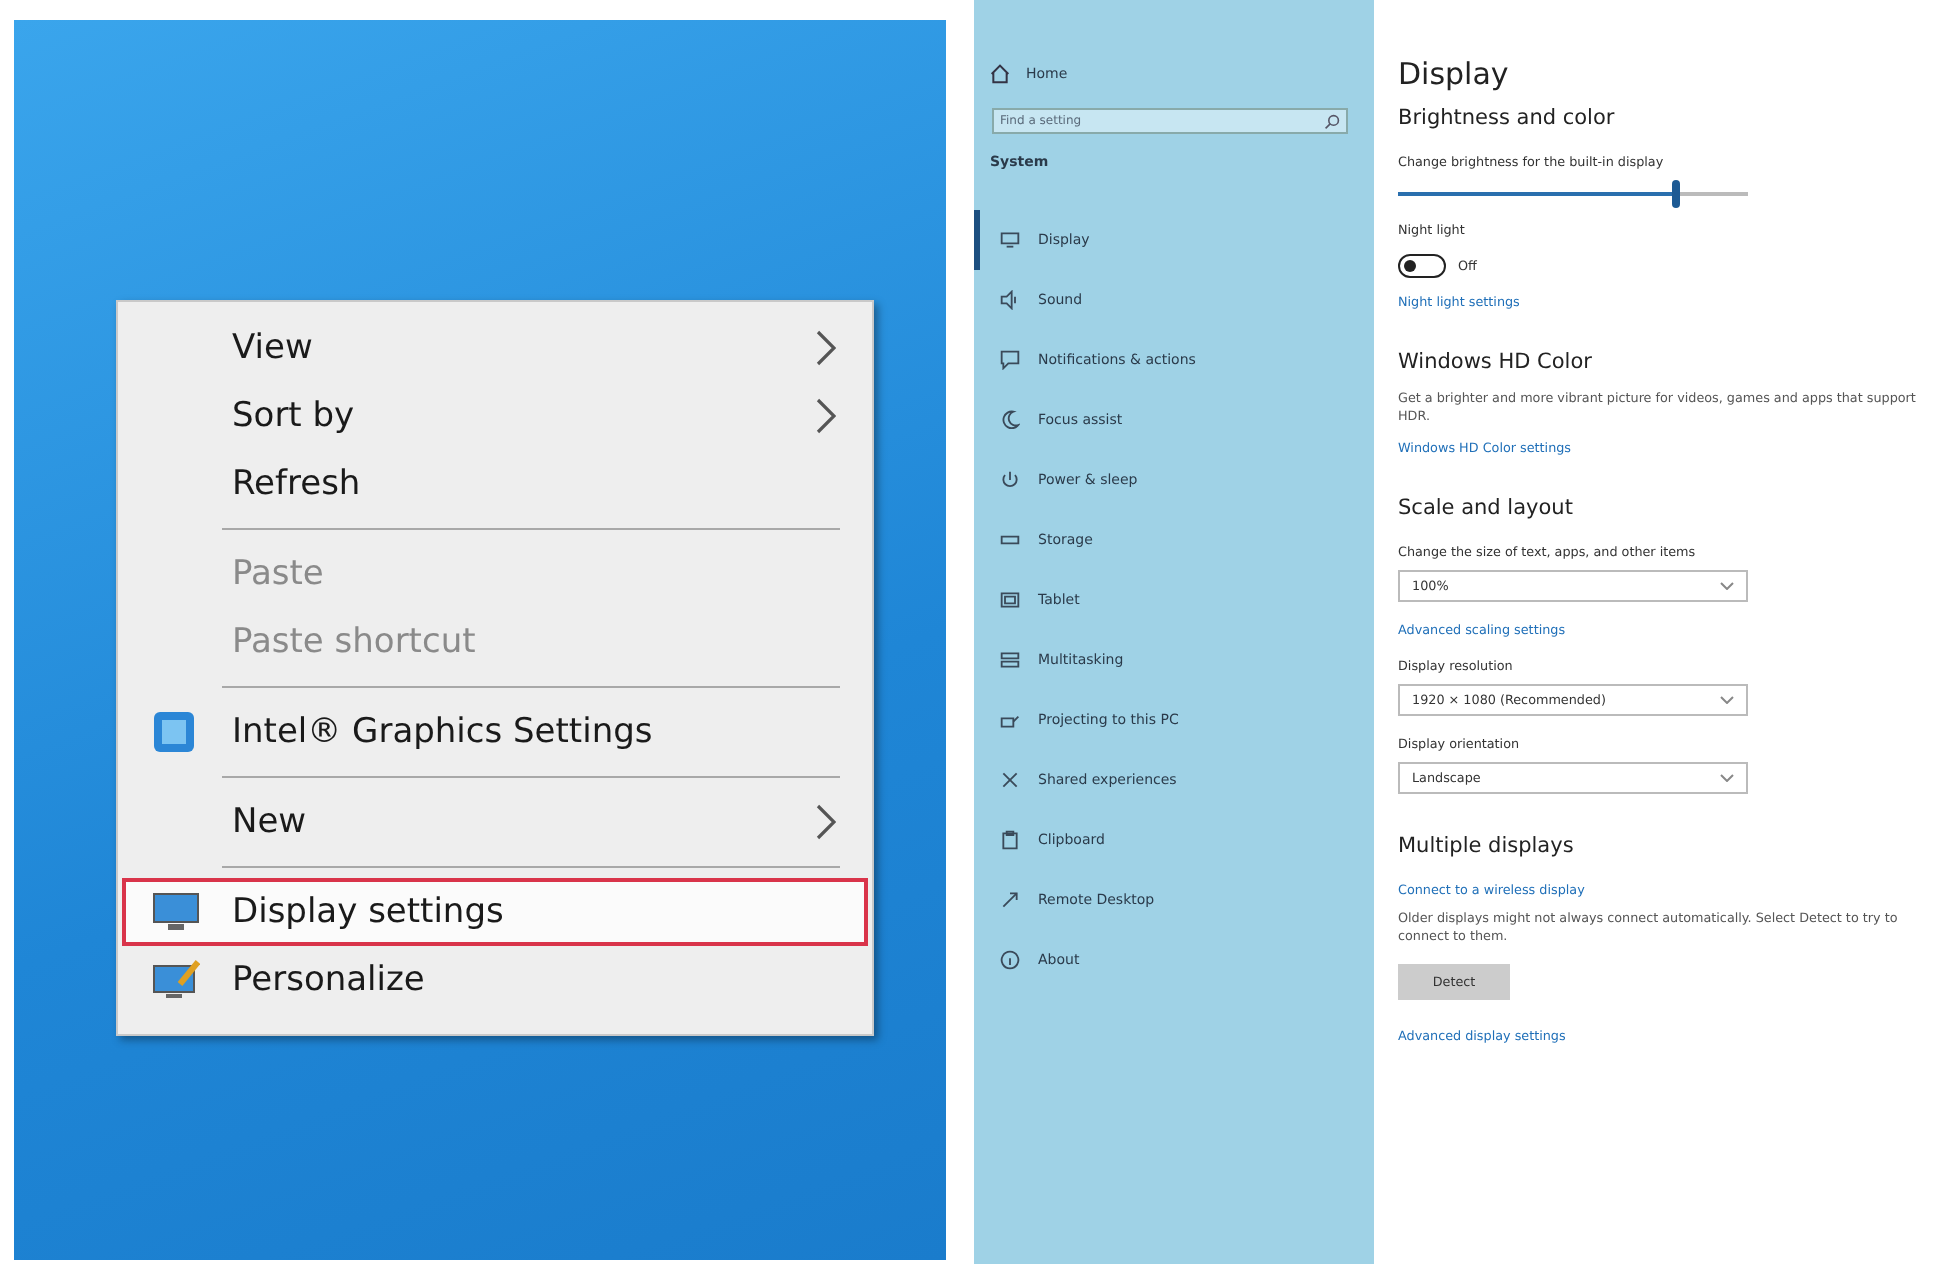 The width and height of the screenshot is (1958, 1264). Describe the element at coordinates (1010, 540) in the screenshot. I see `drive-icon` at that location.